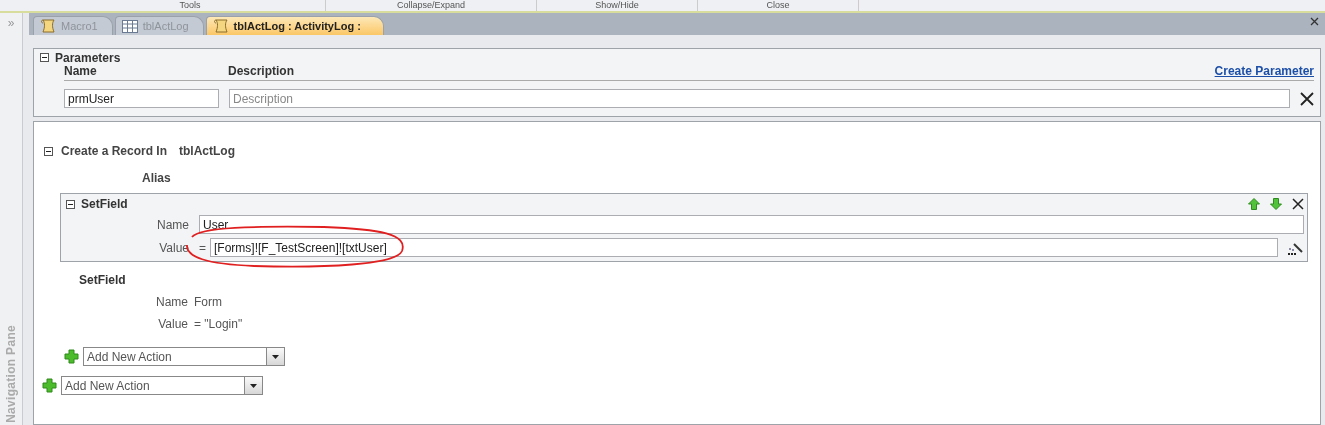 The image size is (1325, 425). What do you see at coordinates (759, 98) in the screenshot?
I see `description-field: Description` at bounding box center [759, 98].